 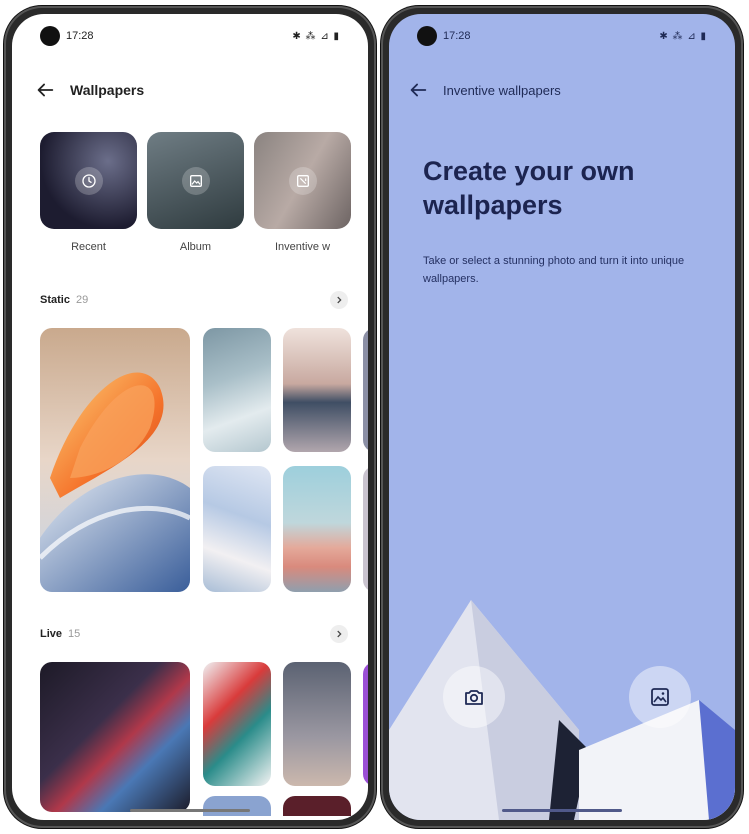 I want to click on category-album-label: Album, so click(x=195, y=247).